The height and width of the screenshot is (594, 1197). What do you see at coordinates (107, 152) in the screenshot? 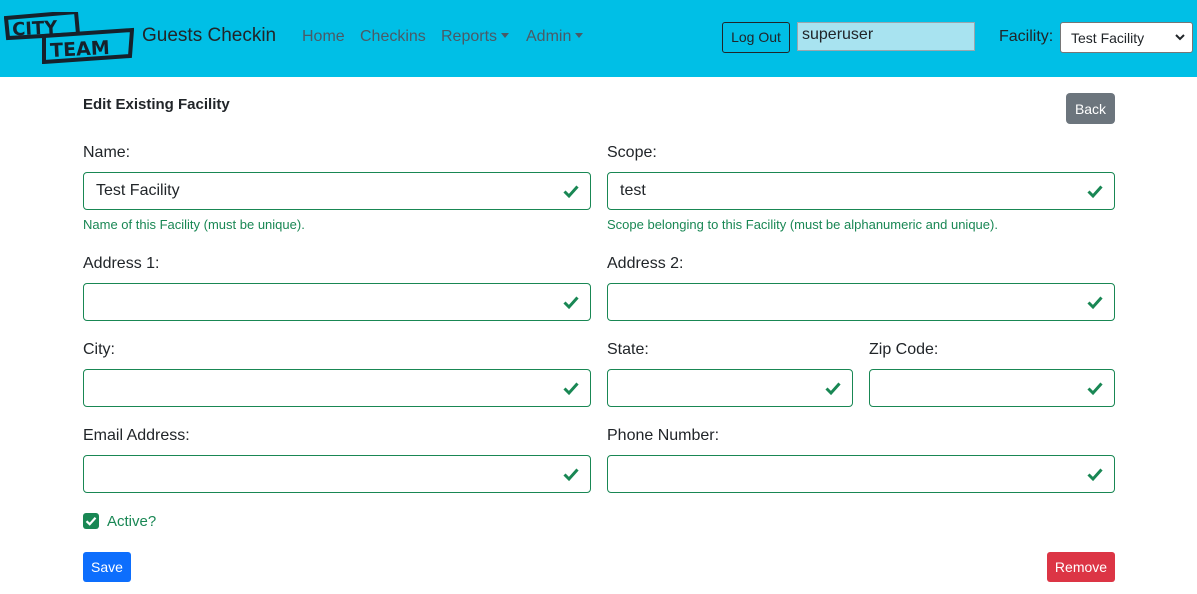
I see `name-label: Name:` at bounding box center [107, 152].